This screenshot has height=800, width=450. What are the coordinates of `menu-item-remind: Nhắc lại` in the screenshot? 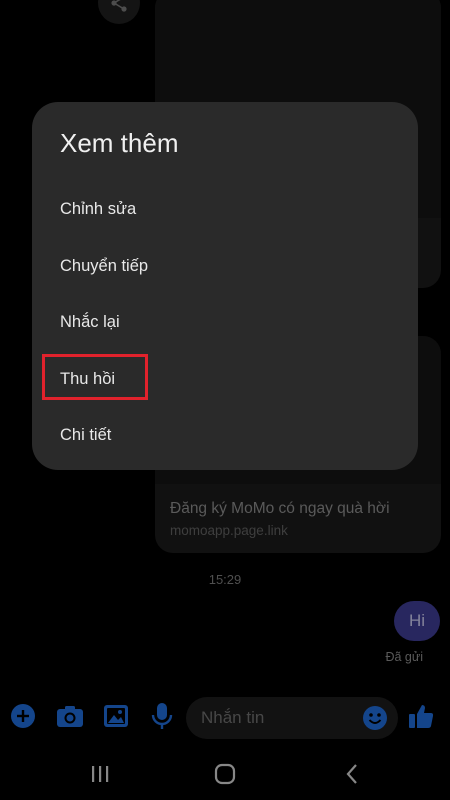 It's located at (90, 322).